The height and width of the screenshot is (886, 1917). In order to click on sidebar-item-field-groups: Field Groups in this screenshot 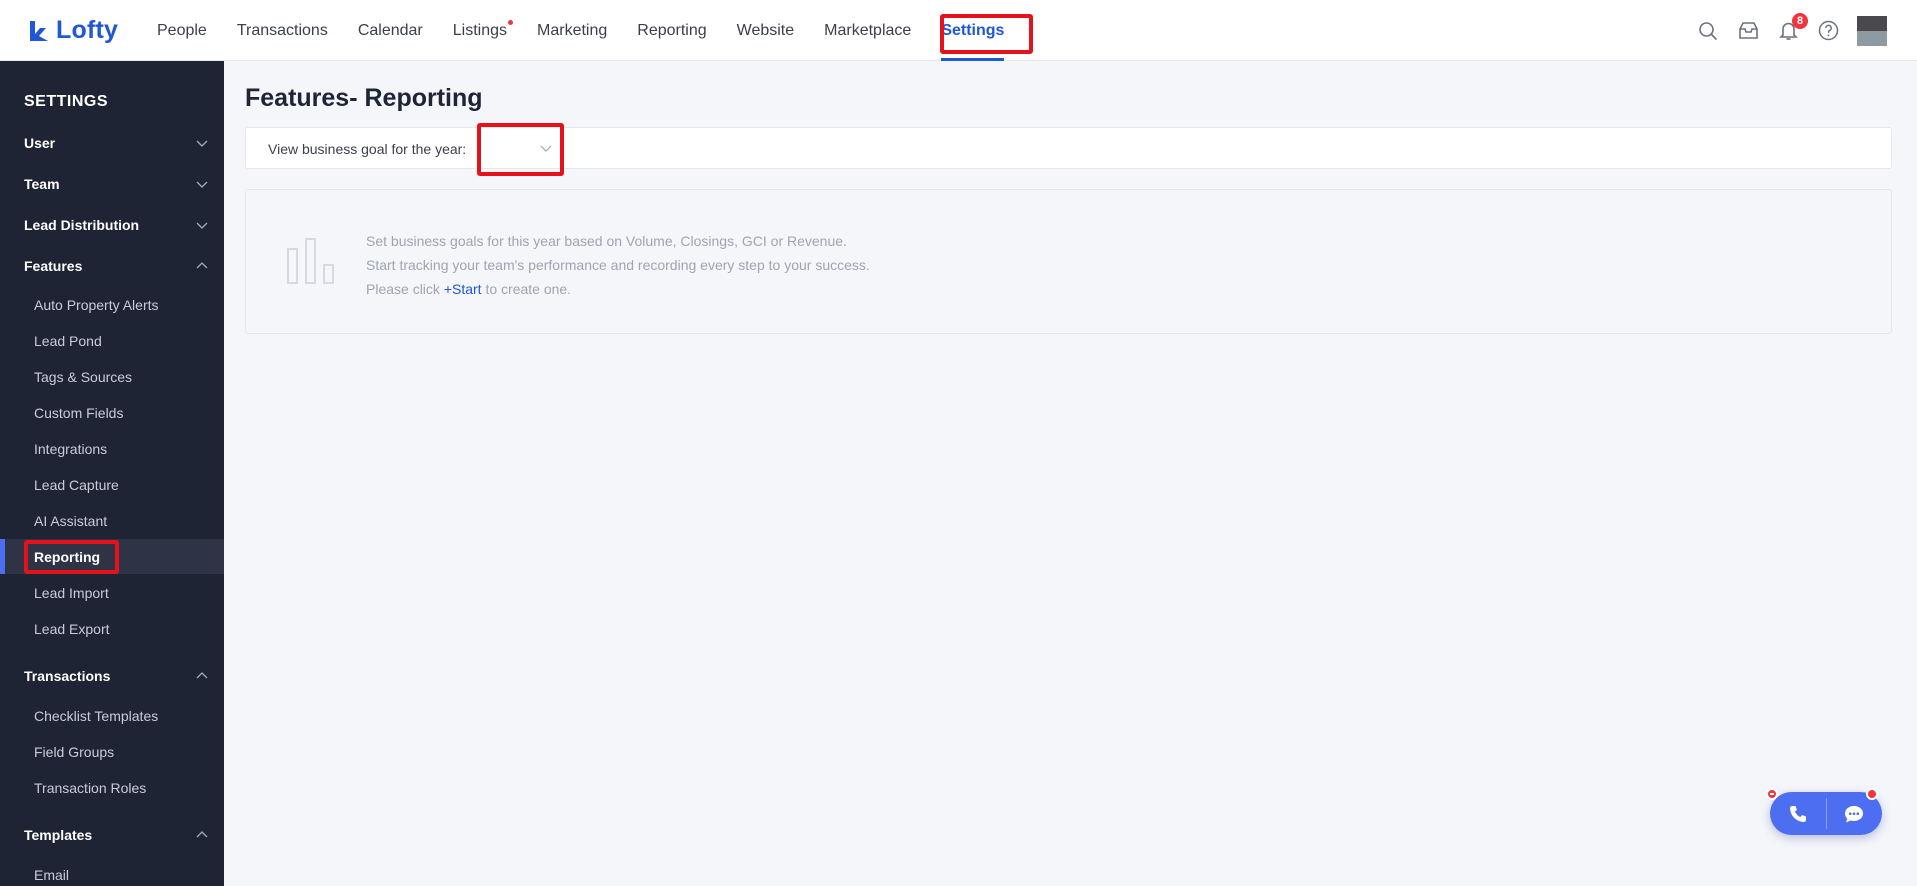, I will do `click(74, 752)`.